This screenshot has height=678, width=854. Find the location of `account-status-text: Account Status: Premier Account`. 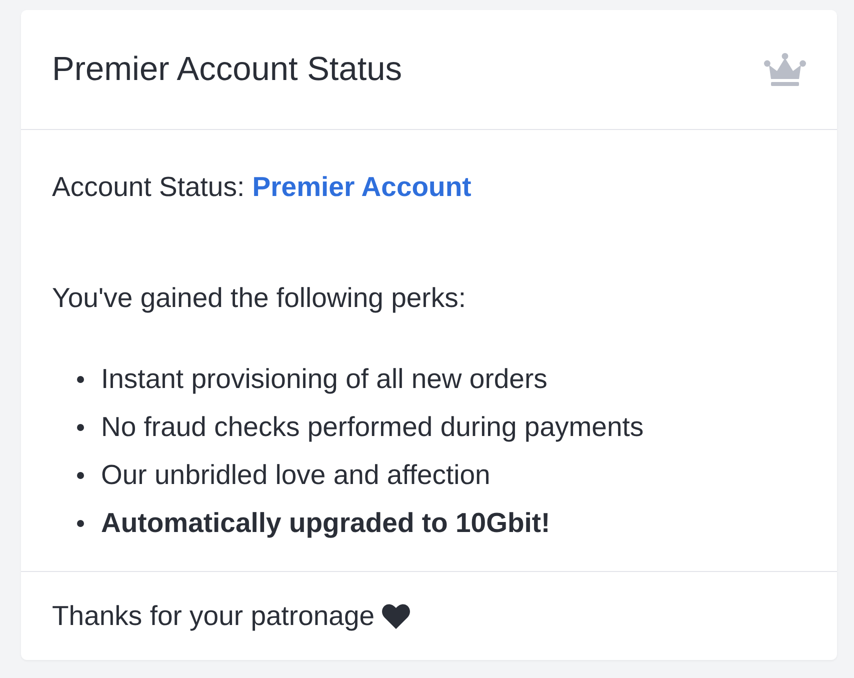

account-status-text: Account Status: Premier Account is located at coordinates (262, 187).